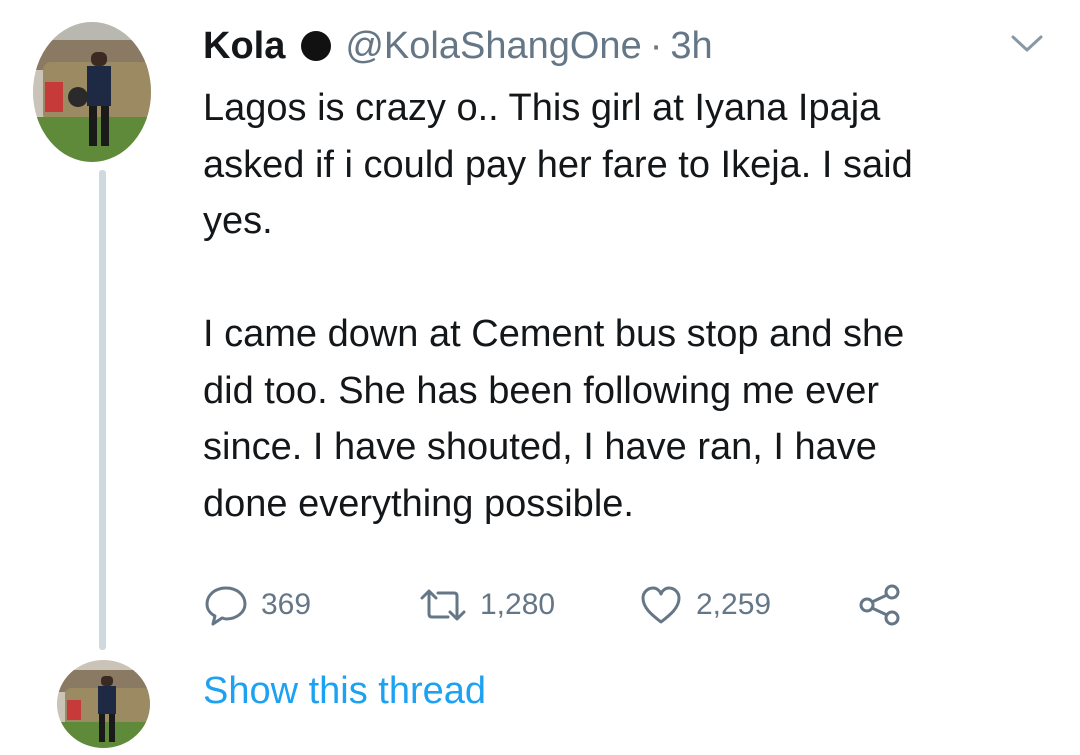 The height and width of the screenshot is (755, 1080). I want to click on black-dot-icon, so click(316, 46).